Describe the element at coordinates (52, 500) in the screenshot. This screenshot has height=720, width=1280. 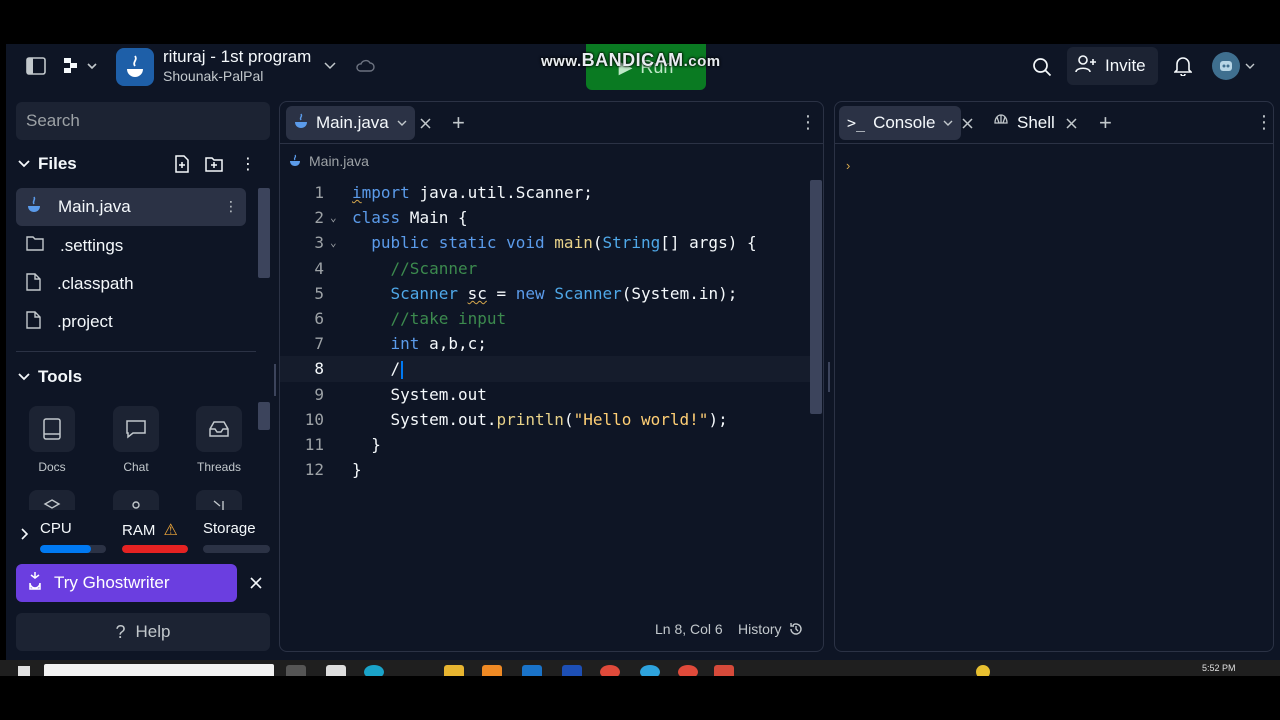
I see `tool-packages-icon` at that location.